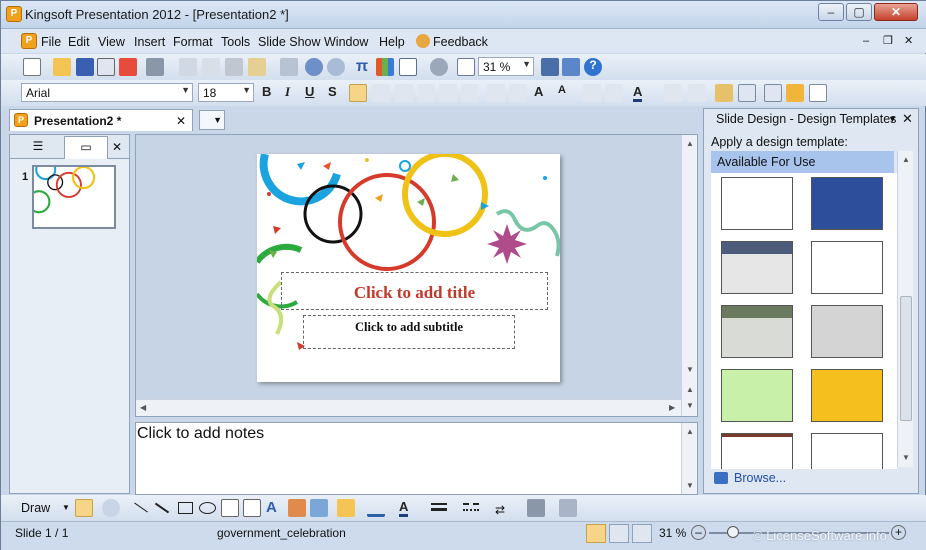 The image size is (926, 550). What do you see at coordinates (439, 67) in the screenshot?
I see `object-icon` at bounding box center [439, 67].